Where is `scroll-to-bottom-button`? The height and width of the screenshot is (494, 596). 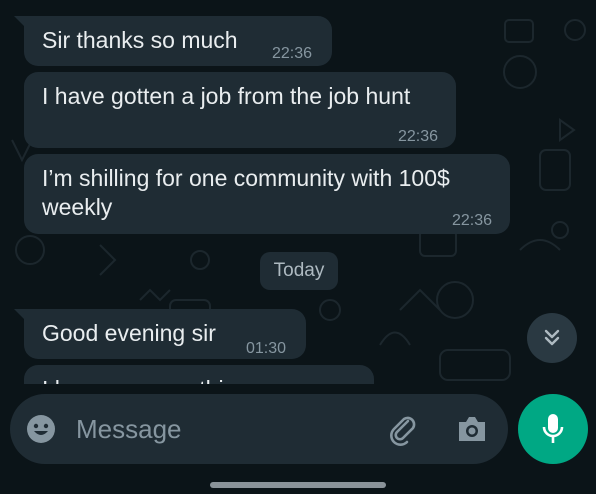 scroll-to-bottom-button is located at coordinates (552, 338).